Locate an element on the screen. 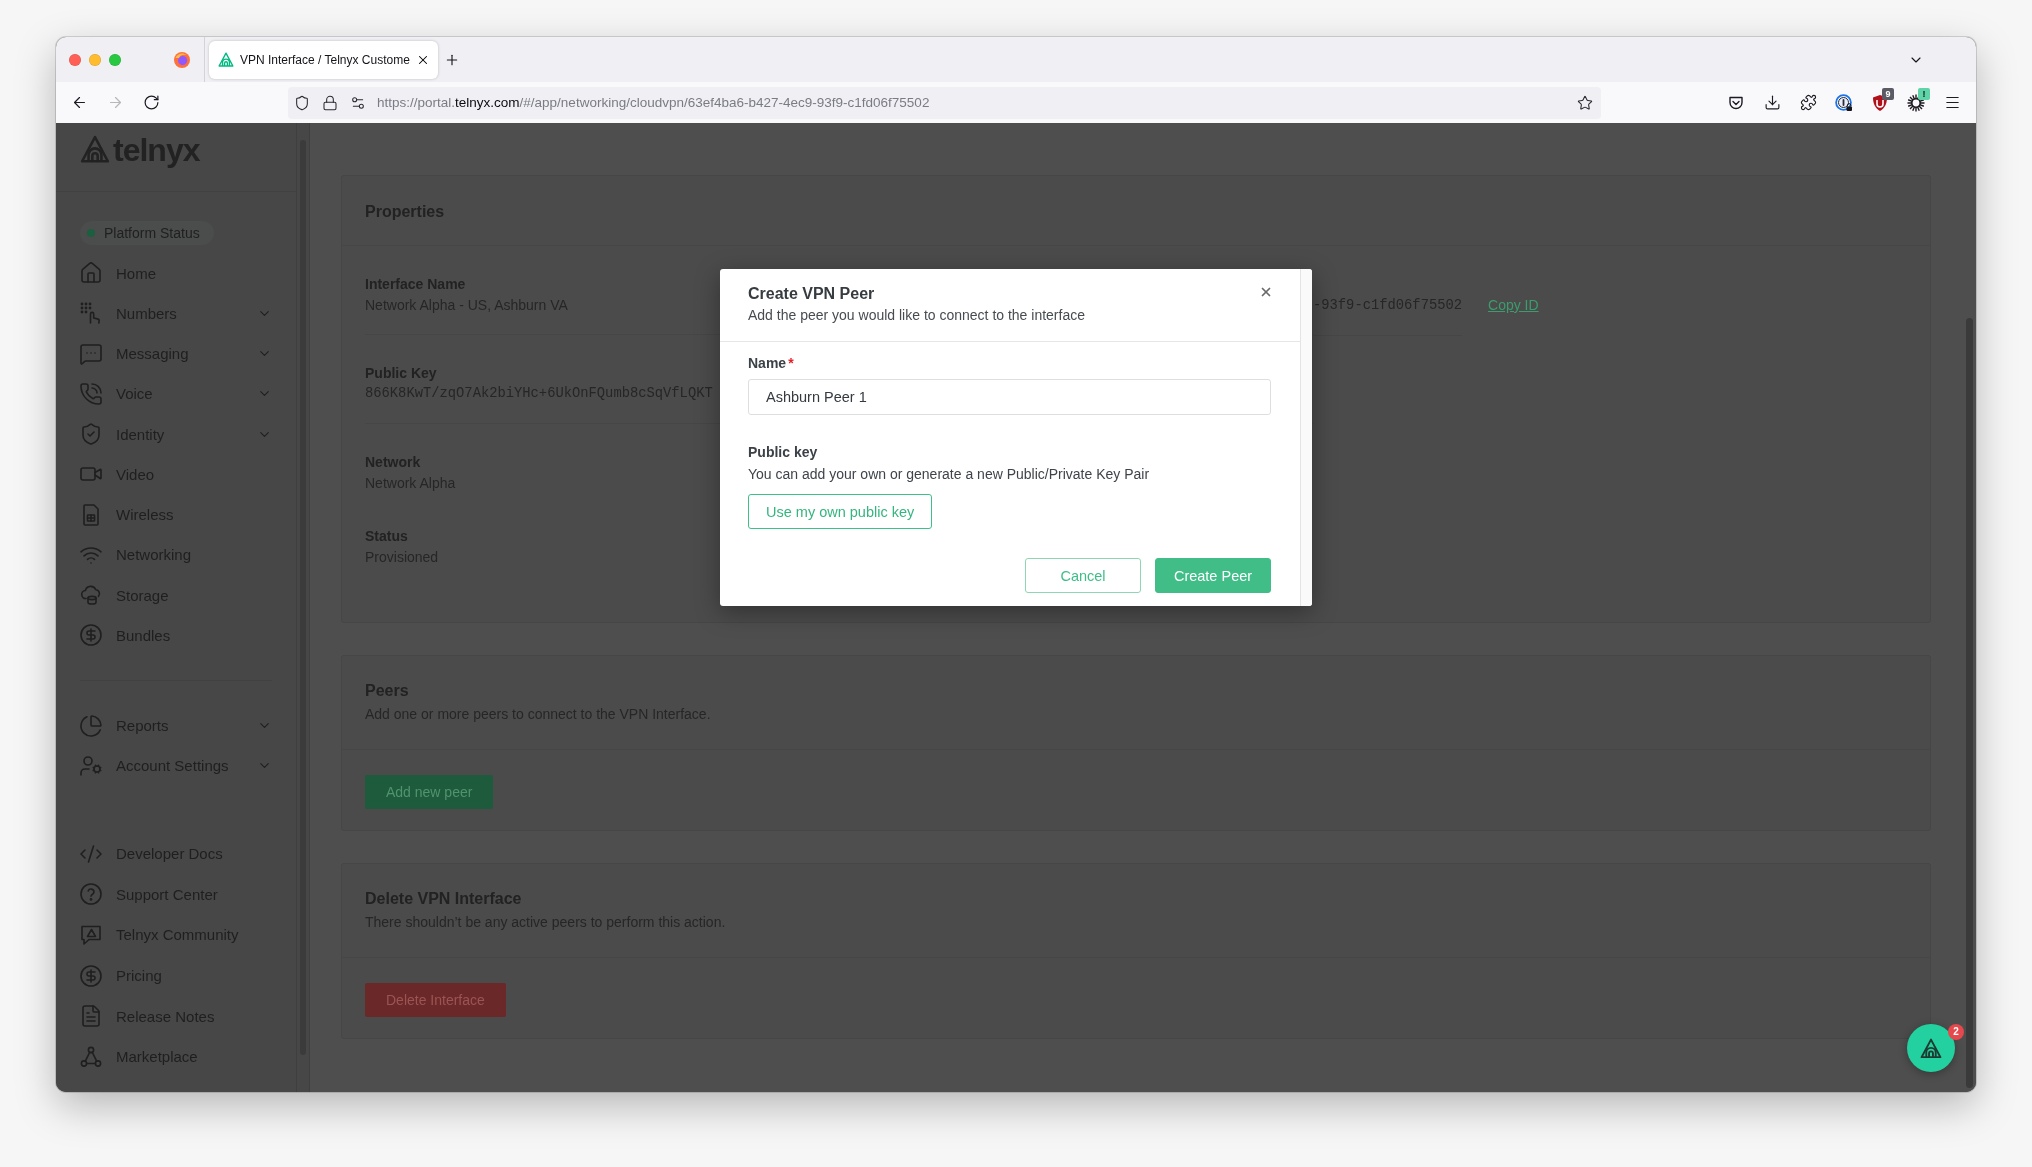 The image size is (2032, 1167). field-label: Name is located at coordinates (767, 363).